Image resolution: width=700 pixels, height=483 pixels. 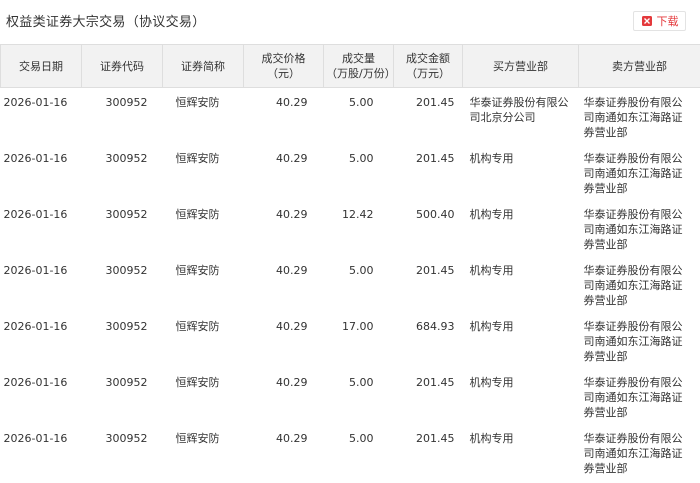 I want to click on column-header-price: 成交价格 （元）, so click(x=283, y=66).